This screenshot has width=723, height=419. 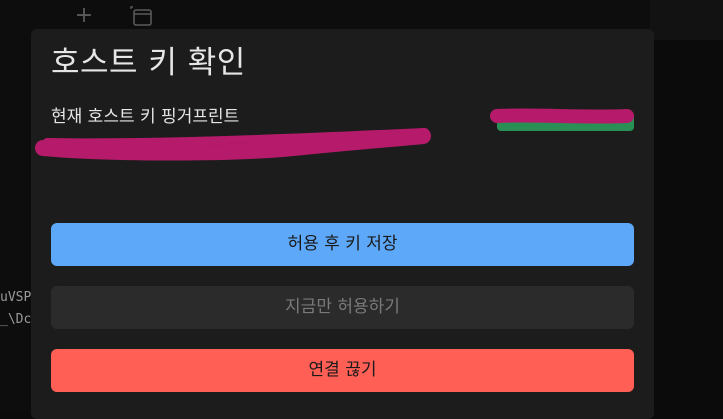 I want to click on background-terminal, so click(x=15, y=225).